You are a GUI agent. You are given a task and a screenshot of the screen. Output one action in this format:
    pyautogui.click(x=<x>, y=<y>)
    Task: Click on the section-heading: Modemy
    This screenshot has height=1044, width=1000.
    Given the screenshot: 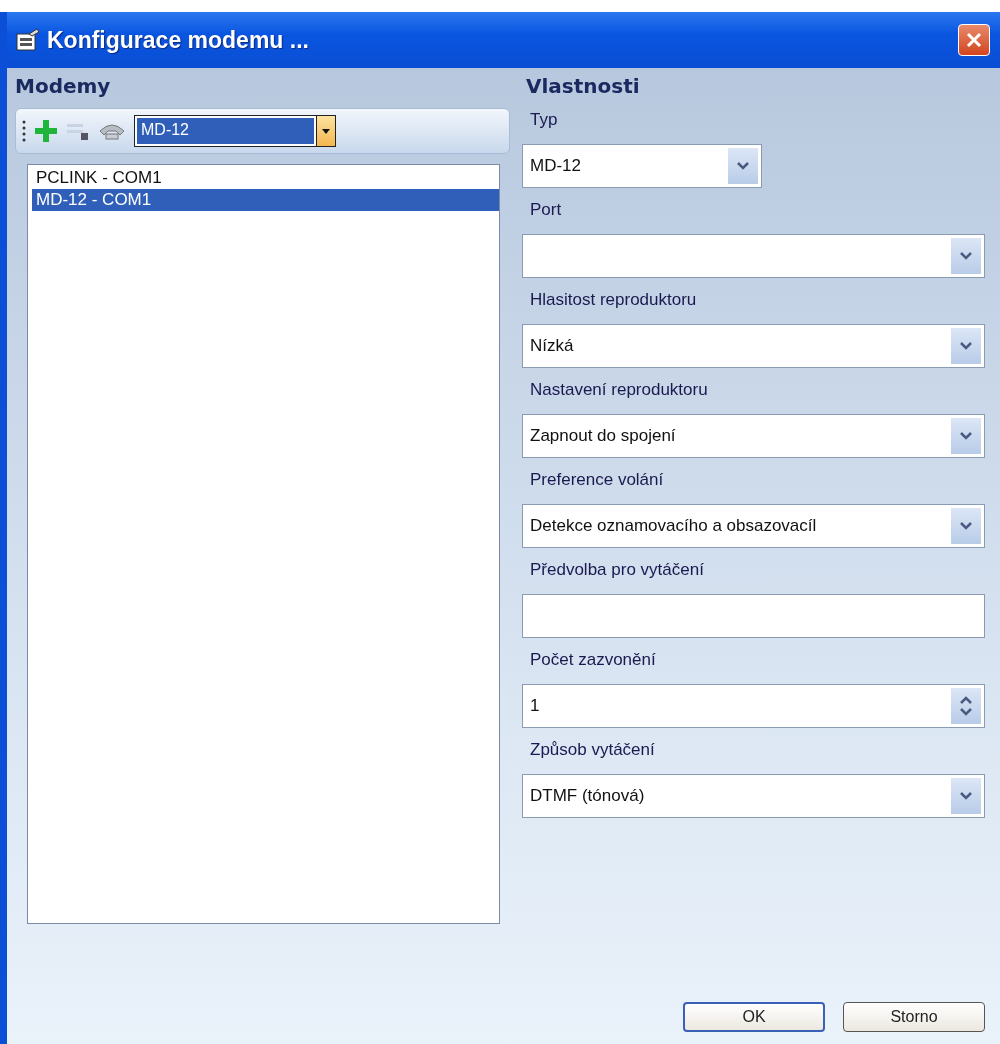 What is the action you would take?
    pyautogui.click(x=63, y=87)
    